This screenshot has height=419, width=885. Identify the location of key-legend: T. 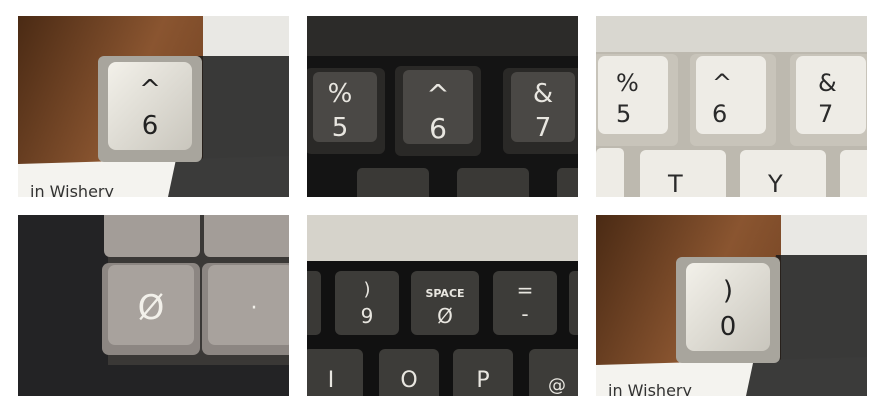
(675, 183).